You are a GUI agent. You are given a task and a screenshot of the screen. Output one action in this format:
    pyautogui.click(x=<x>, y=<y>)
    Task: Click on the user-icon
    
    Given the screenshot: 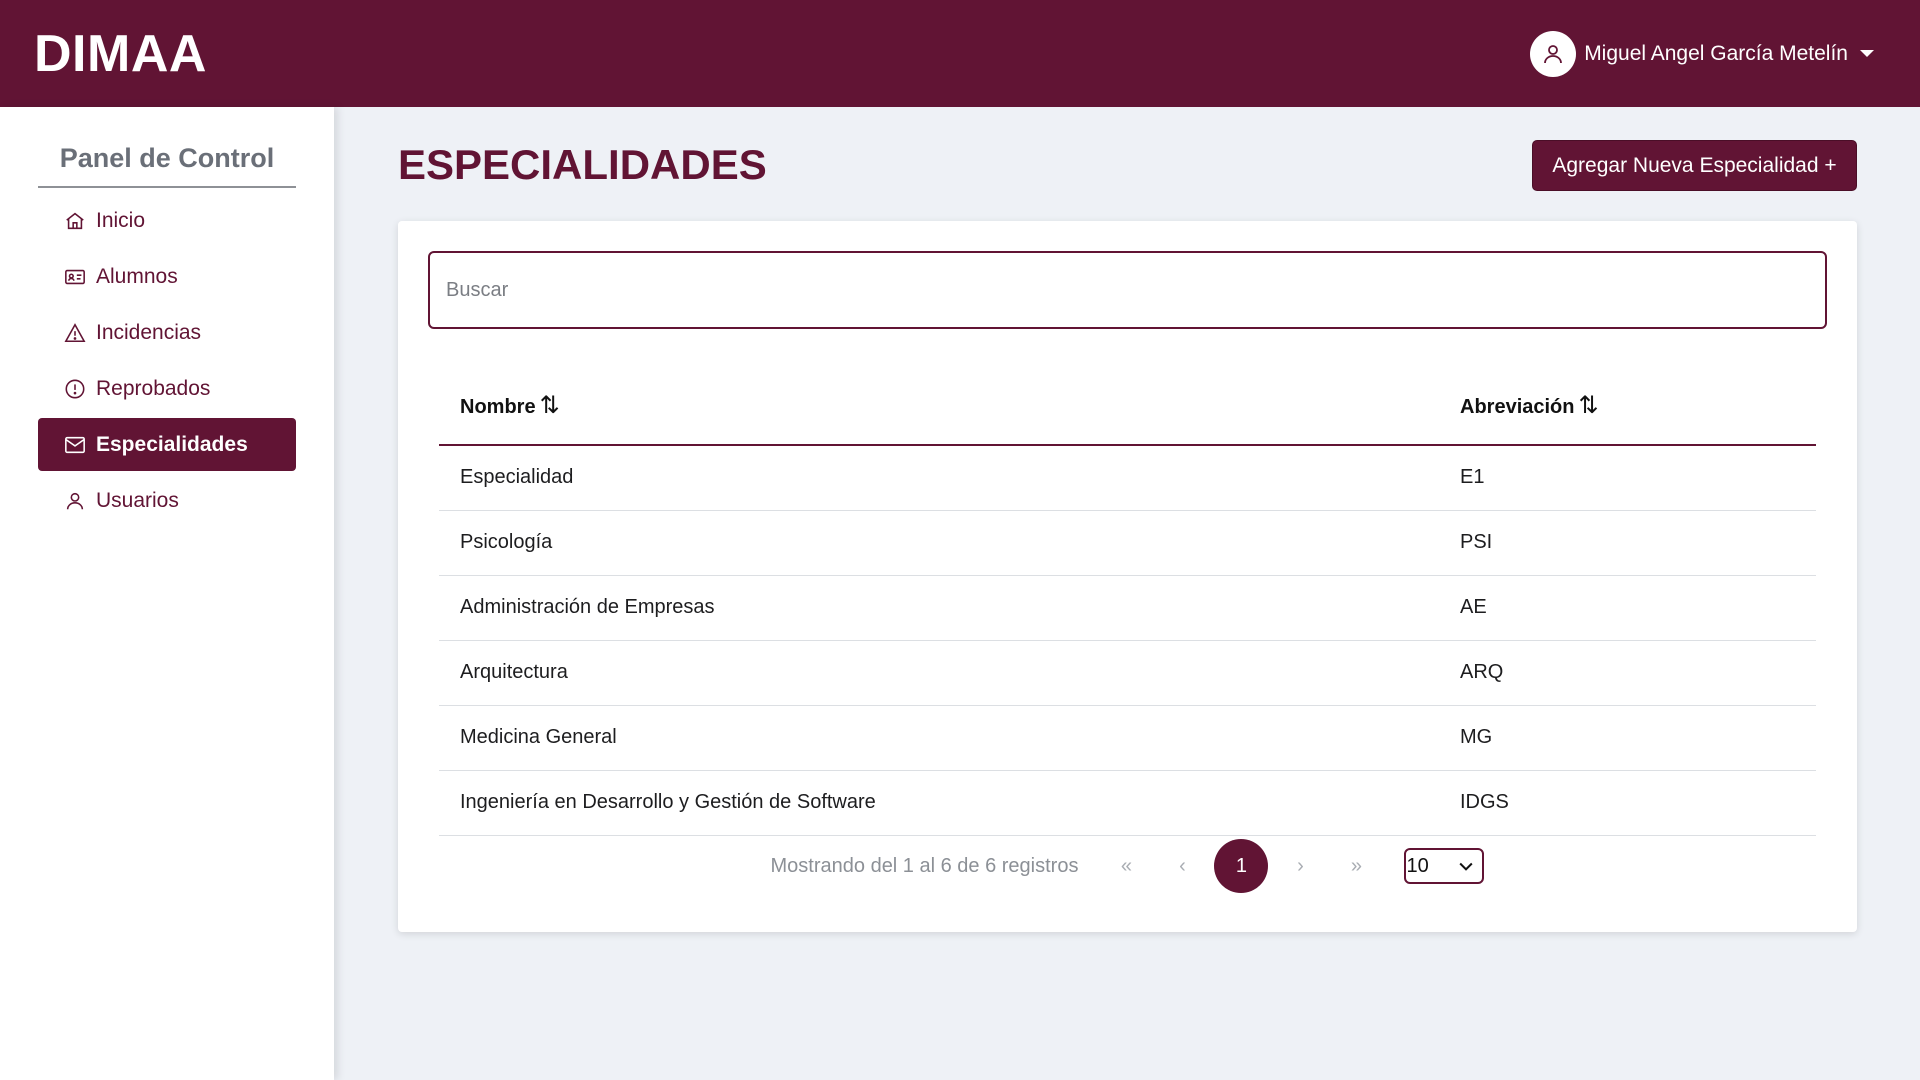 What is the action you would take?
    pyautogui.click(x=75, y=500)
    